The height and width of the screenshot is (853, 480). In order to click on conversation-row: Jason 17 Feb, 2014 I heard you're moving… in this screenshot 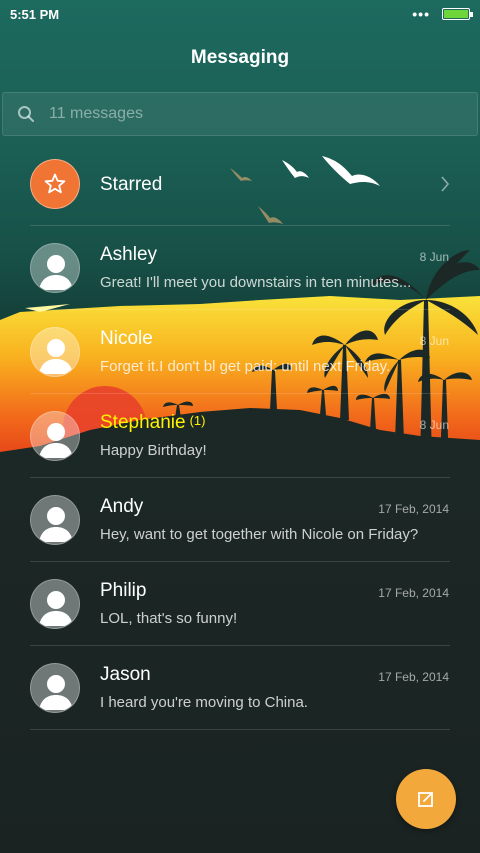, I will do `click(240, 688)`.